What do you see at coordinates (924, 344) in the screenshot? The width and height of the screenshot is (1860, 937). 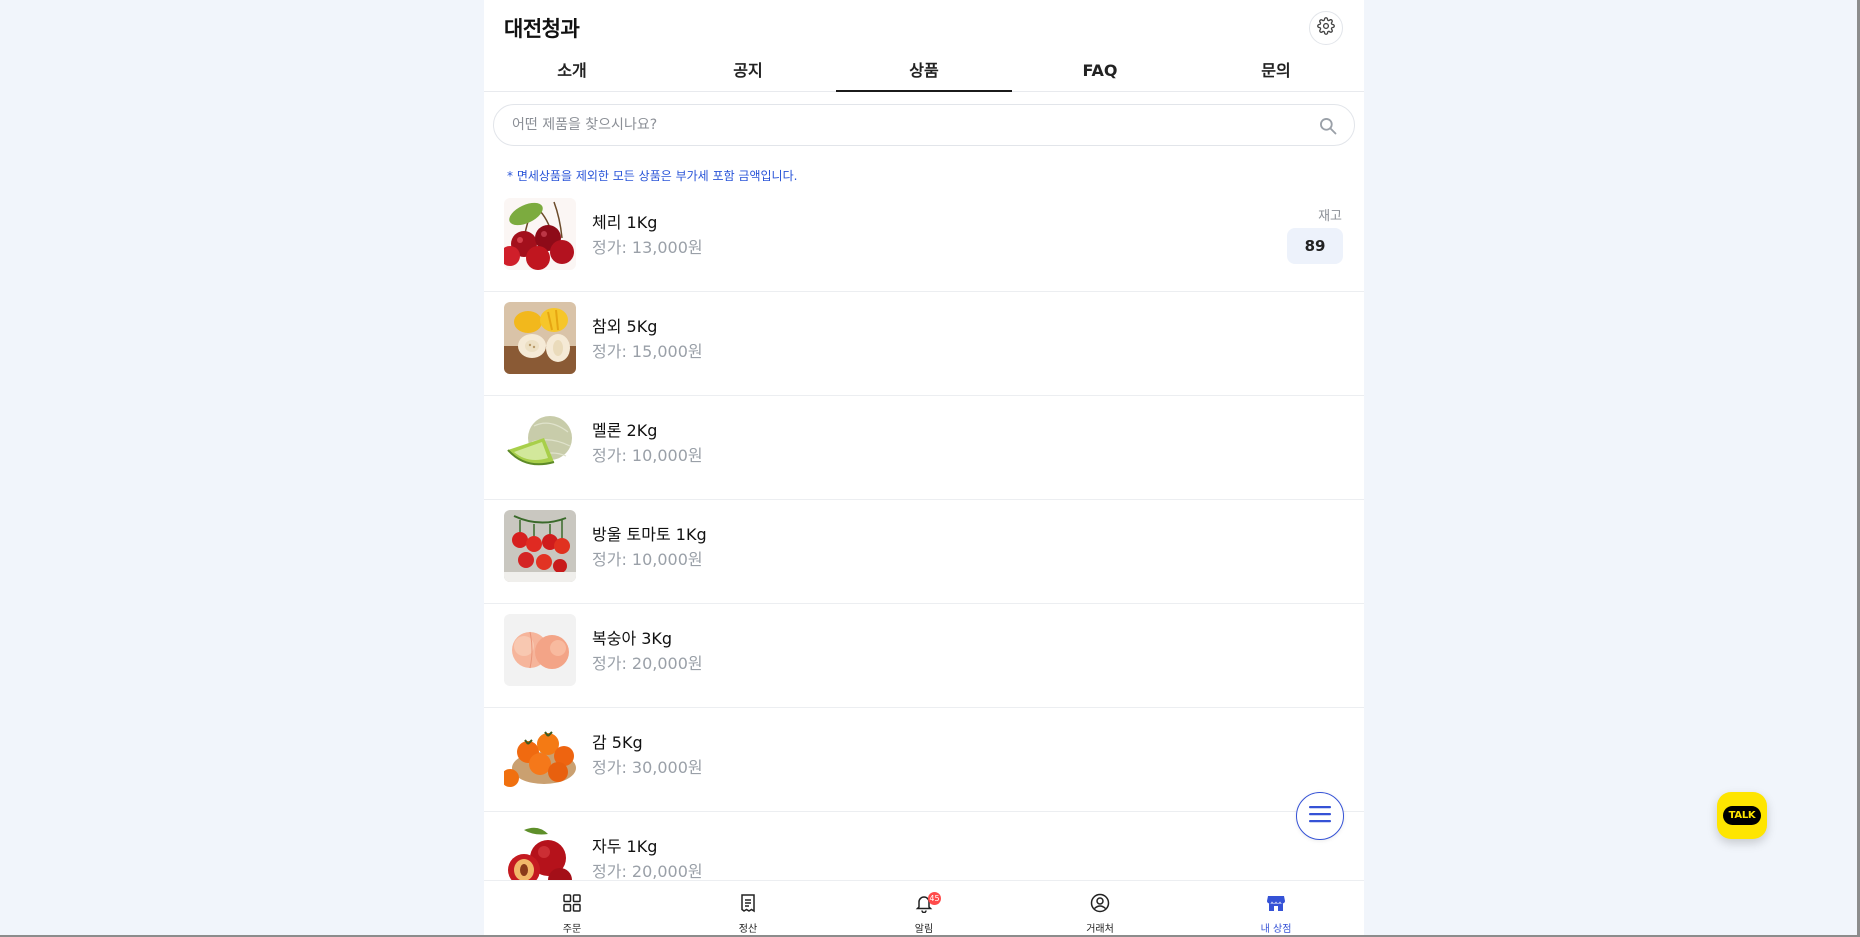 I see `product-item: 참외 5Kg 정가: 15,000원` at bounding box center [924, 344].